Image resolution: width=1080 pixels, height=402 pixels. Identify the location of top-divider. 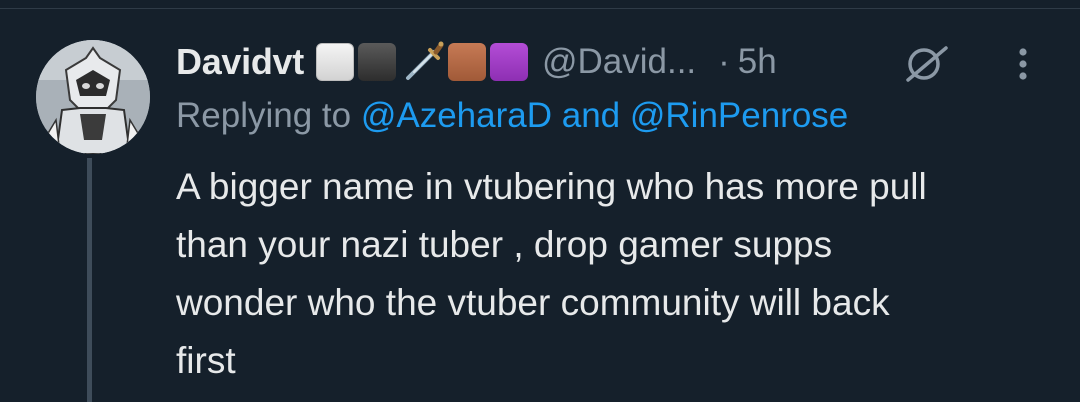
(540, 8).